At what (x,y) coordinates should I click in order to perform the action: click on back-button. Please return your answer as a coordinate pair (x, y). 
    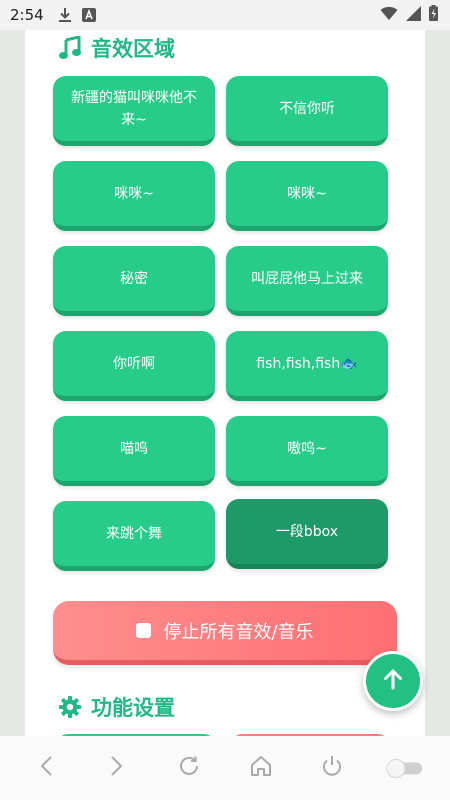
    Looking at the image, I should click on (46, 768).